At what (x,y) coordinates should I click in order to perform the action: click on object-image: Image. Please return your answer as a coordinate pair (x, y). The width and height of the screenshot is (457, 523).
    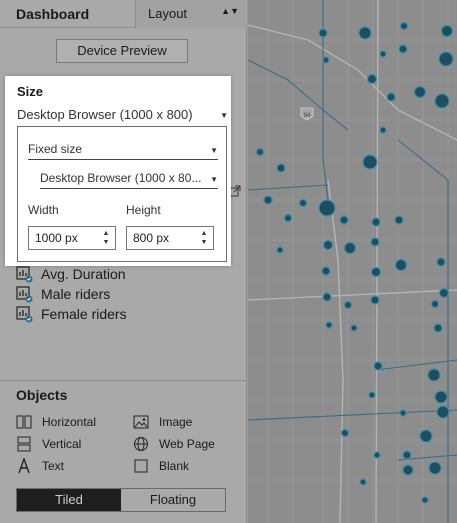
    Looking at the image, I should click on (162, 422).